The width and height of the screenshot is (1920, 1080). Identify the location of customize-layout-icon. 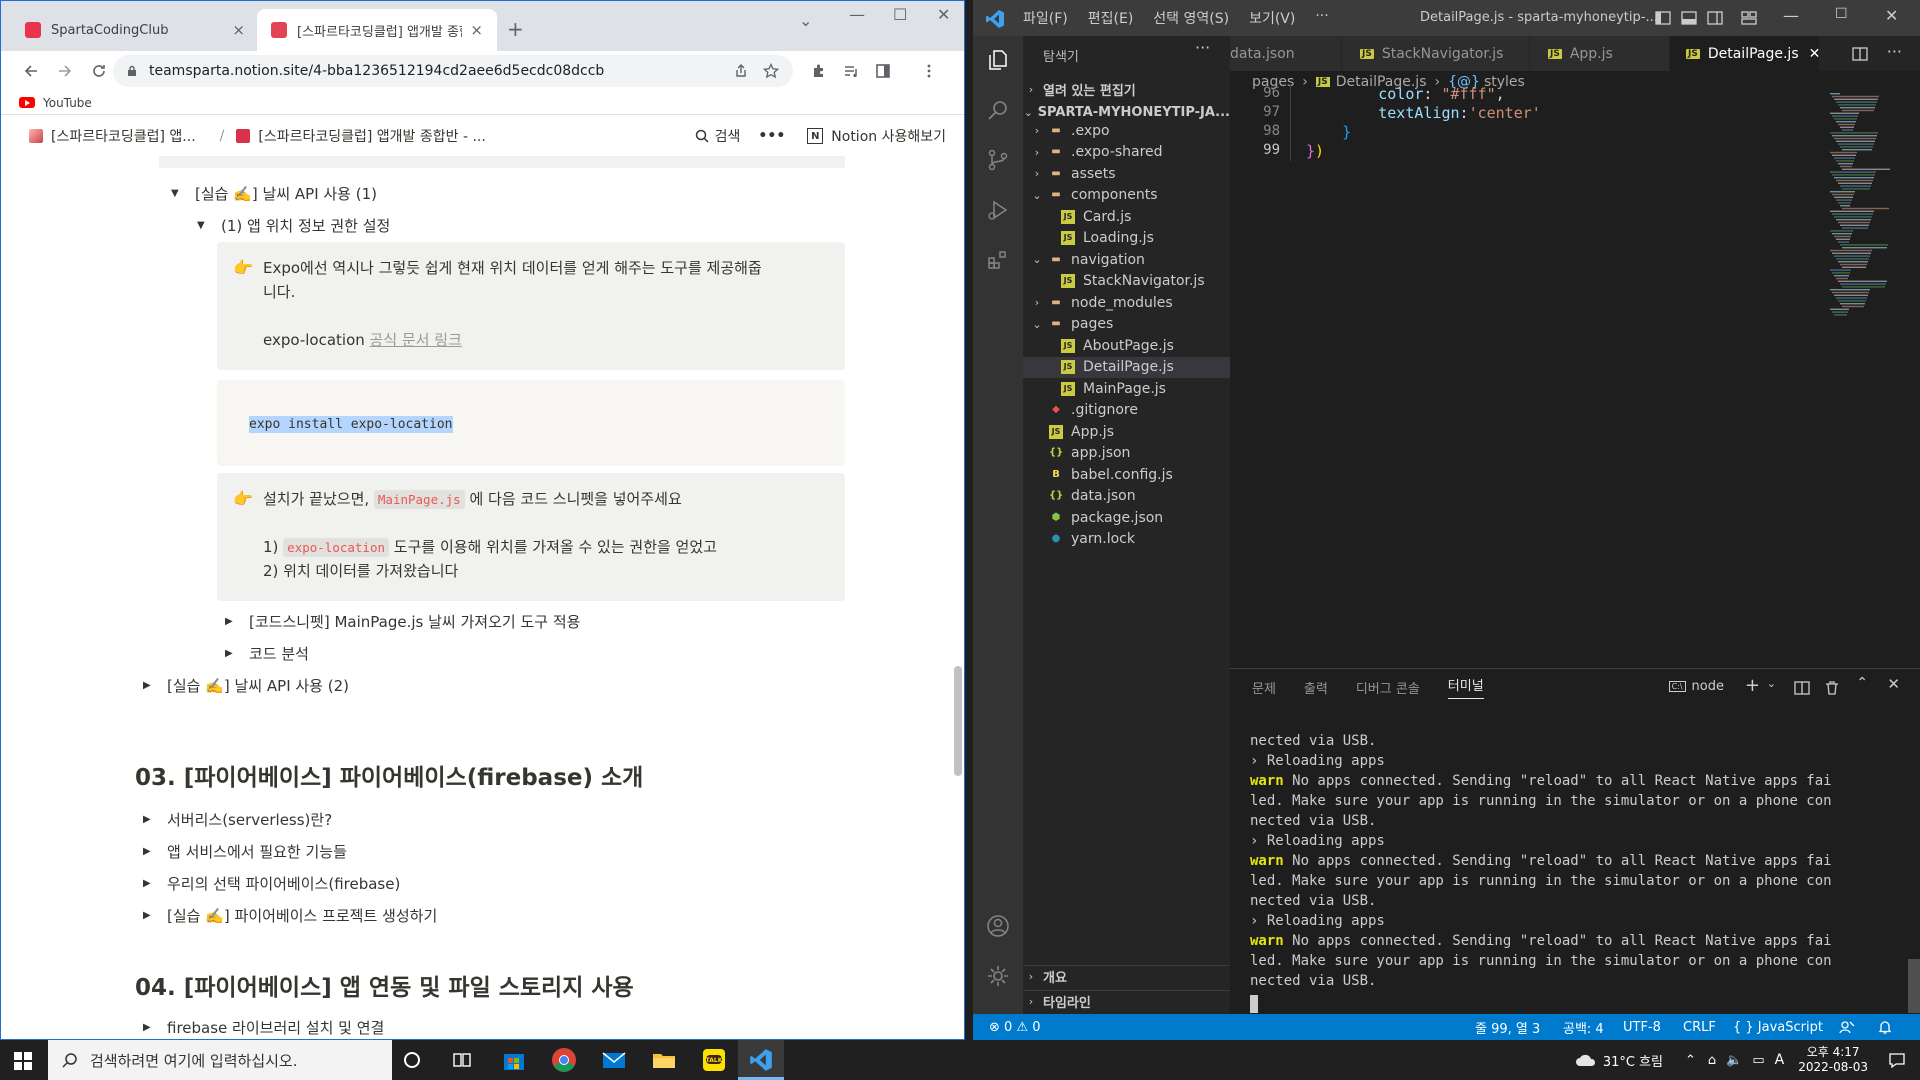
(1749, 18).